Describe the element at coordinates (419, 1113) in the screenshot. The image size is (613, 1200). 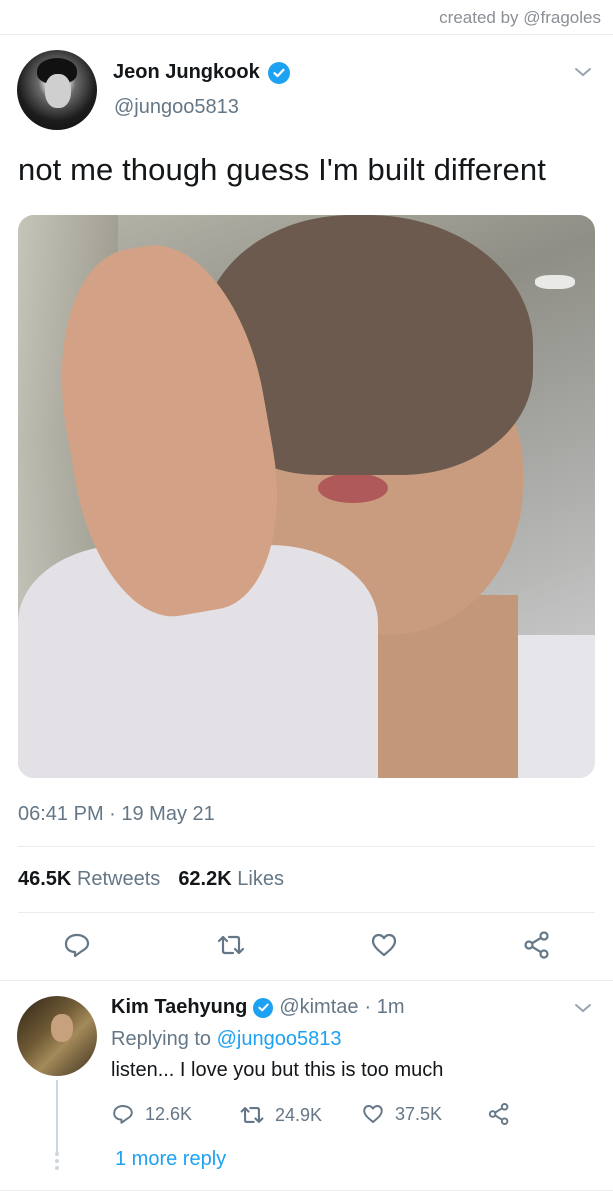
I see `like-count: 37.5K` at that location.